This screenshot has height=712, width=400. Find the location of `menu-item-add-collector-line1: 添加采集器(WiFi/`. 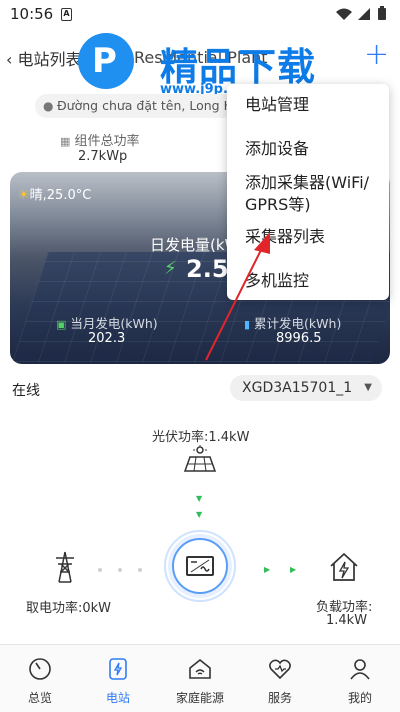

menu-item-add-collector-line1: 添加采集器(WiFi/ is located at coordinates (307, 182).